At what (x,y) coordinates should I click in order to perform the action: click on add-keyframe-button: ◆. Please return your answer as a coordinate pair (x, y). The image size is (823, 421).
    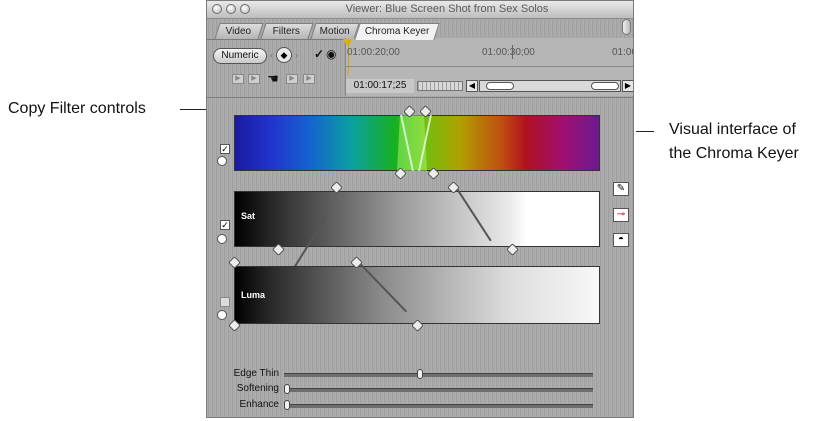
    Looking at the image, I should click on (284, 55).